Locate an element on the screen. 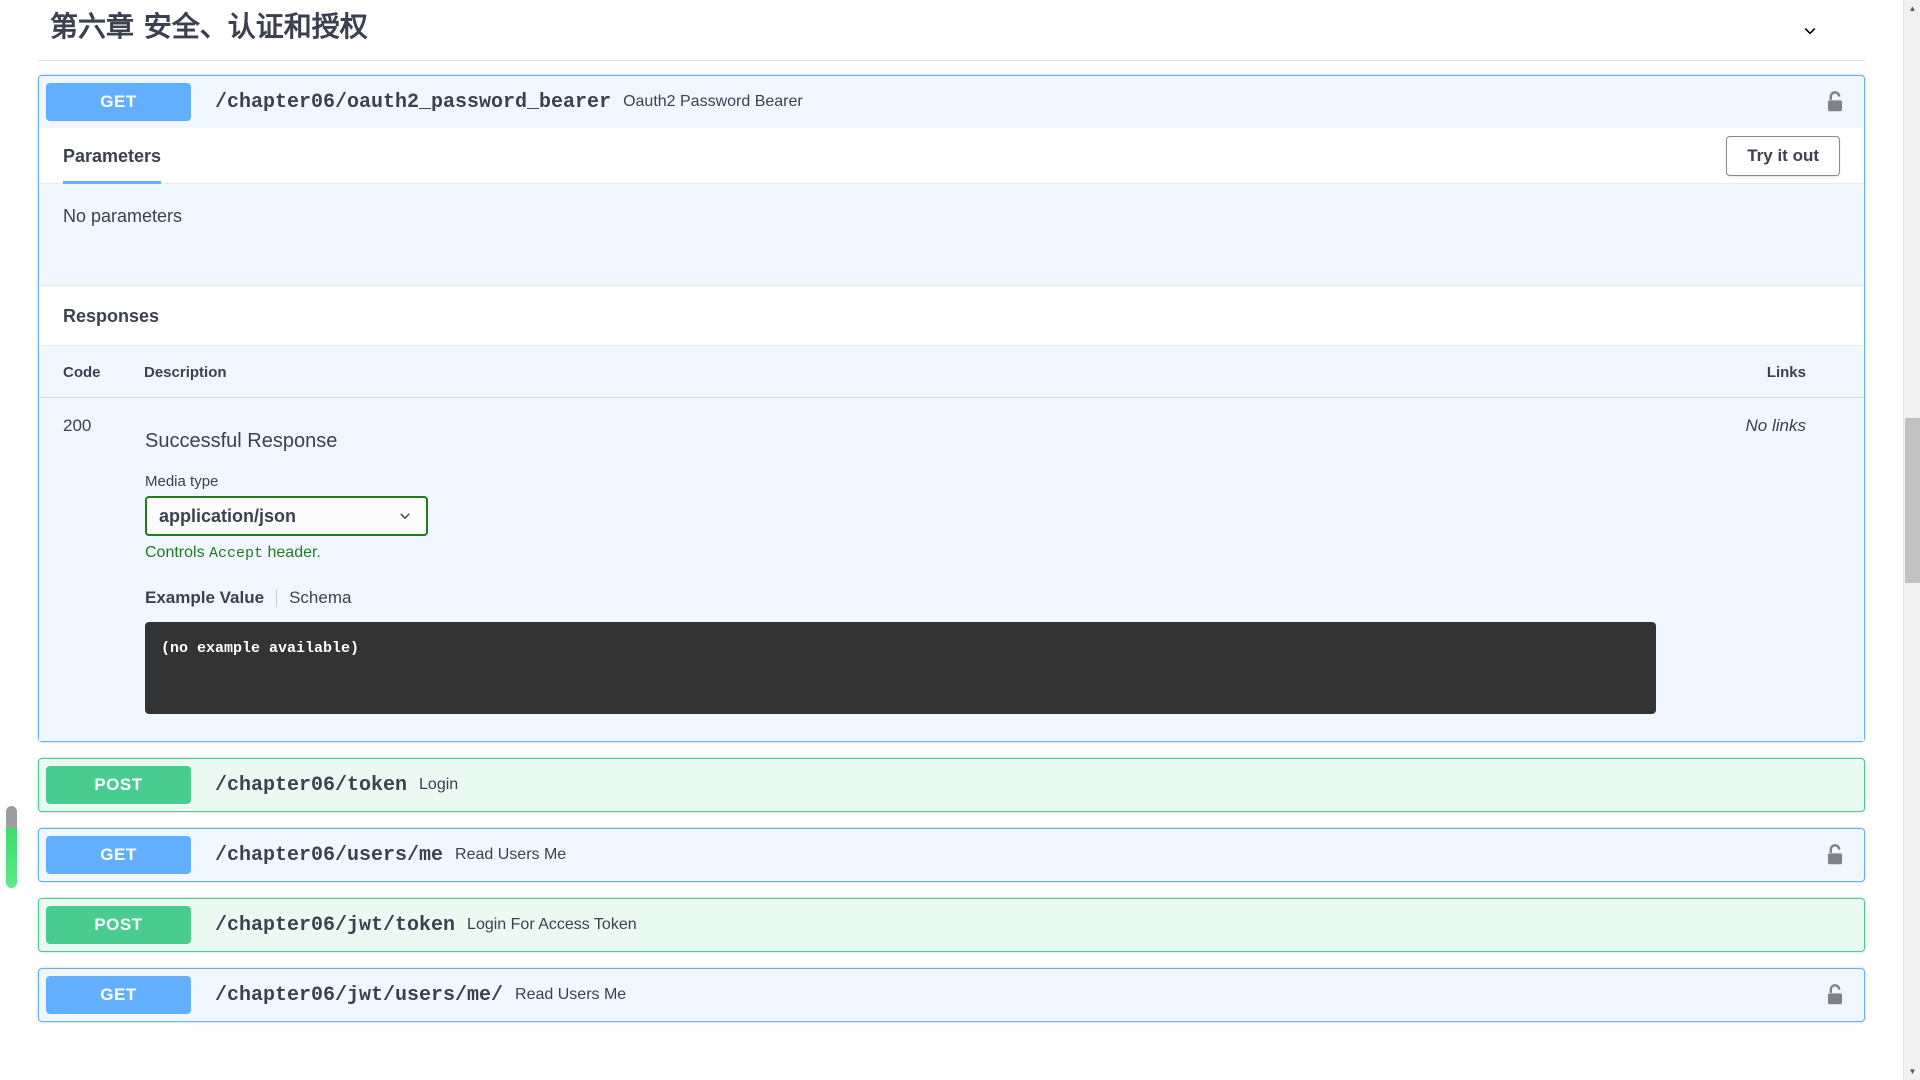 The image size is (1920, 1080). response-description-text: Successful Response is located at coordinates (241, 441).